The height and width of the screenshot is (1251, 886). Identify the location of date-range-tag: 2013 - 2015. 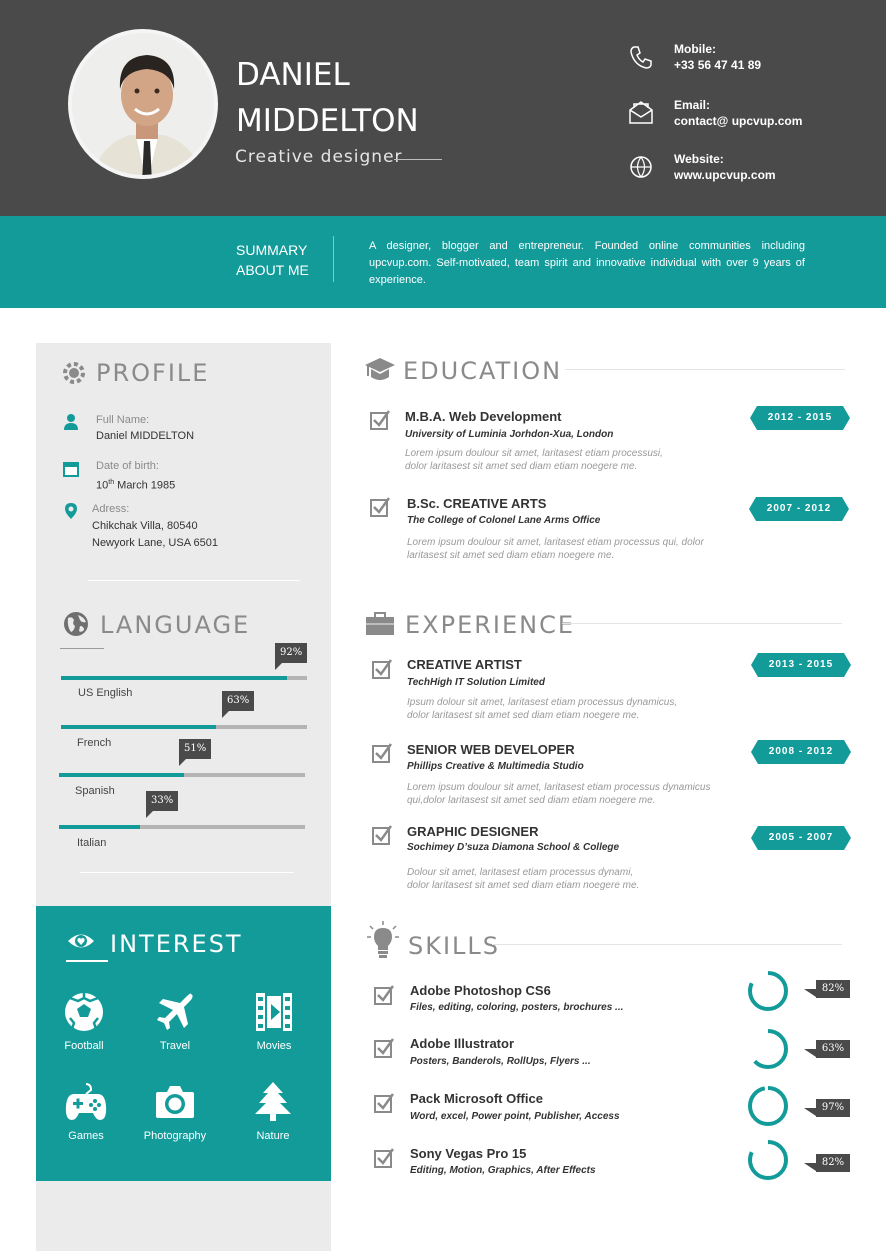
(801, 665).